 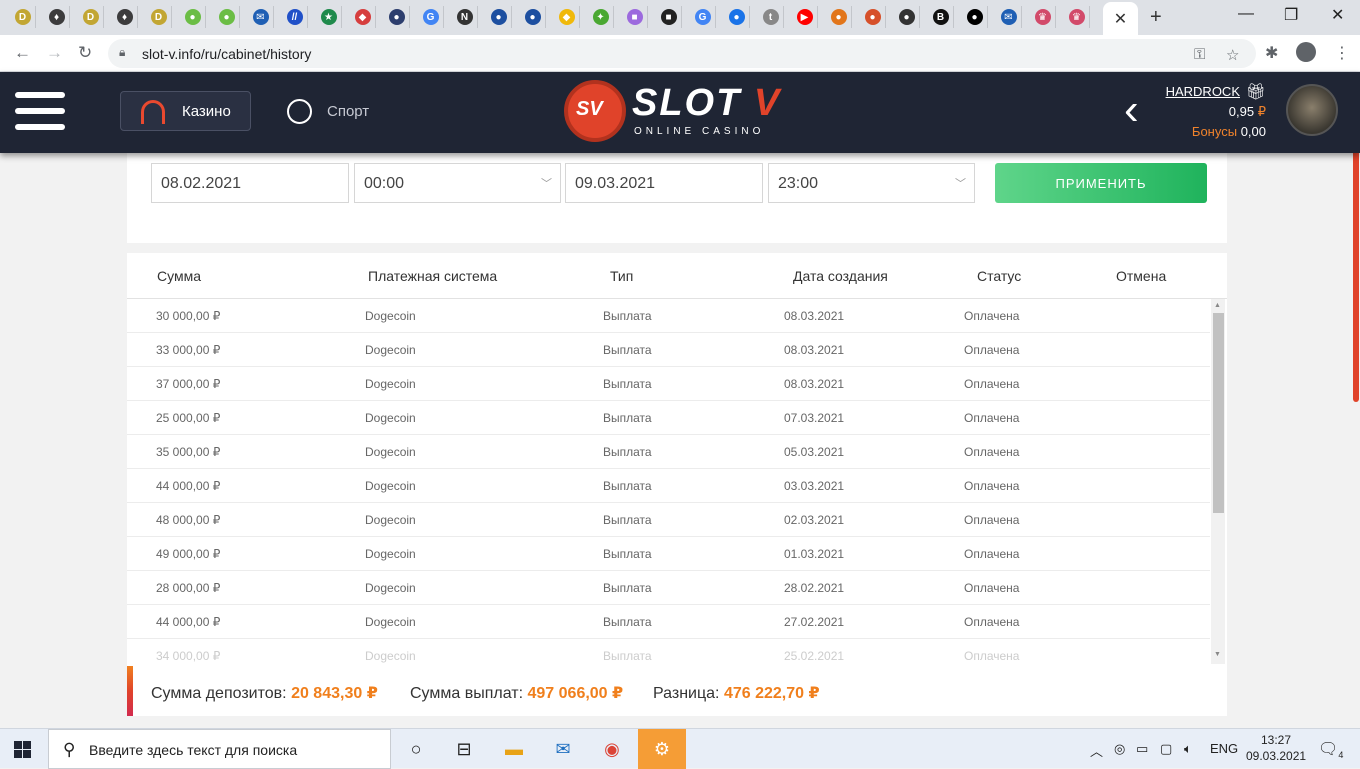 I want to click on windows-start-icon, so click(x=23, y=749).